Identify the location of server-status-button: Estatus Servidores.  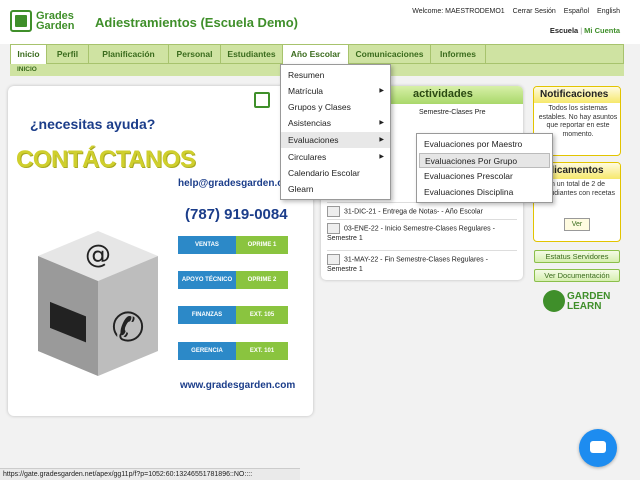
(577, 256).